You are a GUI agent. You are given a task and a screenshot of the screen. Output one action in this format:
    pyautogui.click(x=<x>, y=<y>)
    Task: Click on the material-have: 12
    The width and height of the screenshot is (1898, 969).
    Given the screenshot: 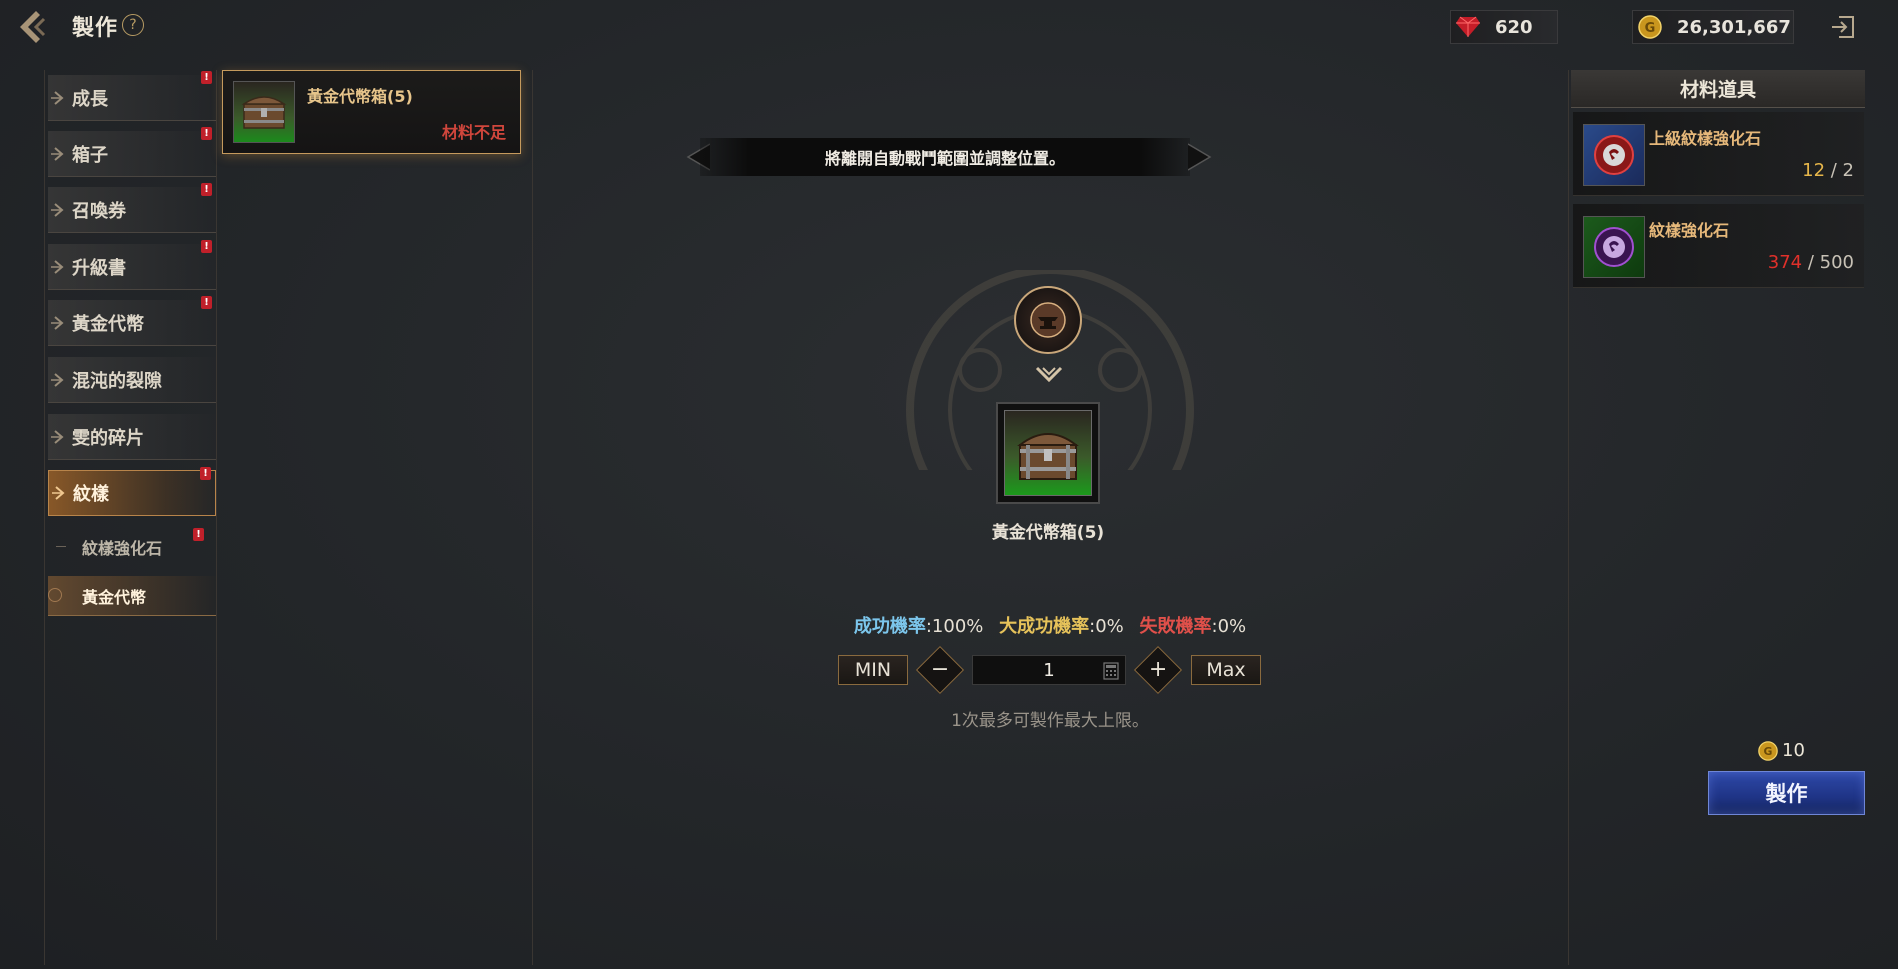 What is the action you would take?
    pyautogui.click(x=1814, y=170)
    